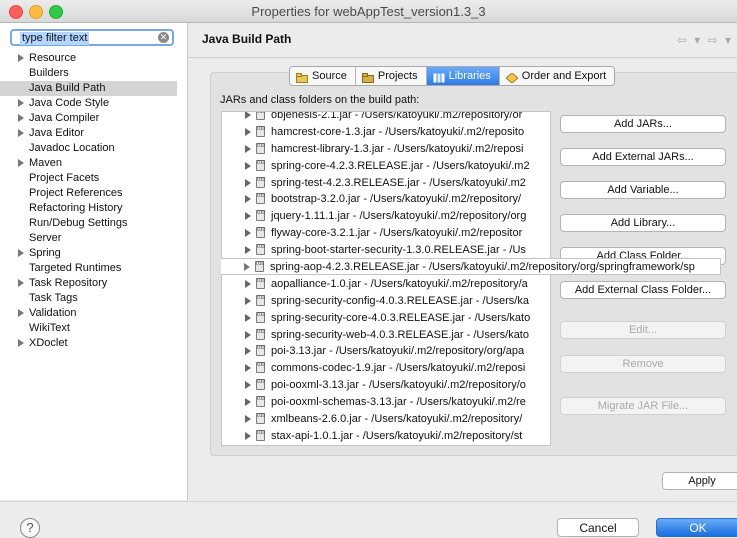 This screenshot has width=737, height=538. What do you see at coordinates (699, 481) in the screenshot?
I see `apply-button: Apply` at bounding box center [699, 481].